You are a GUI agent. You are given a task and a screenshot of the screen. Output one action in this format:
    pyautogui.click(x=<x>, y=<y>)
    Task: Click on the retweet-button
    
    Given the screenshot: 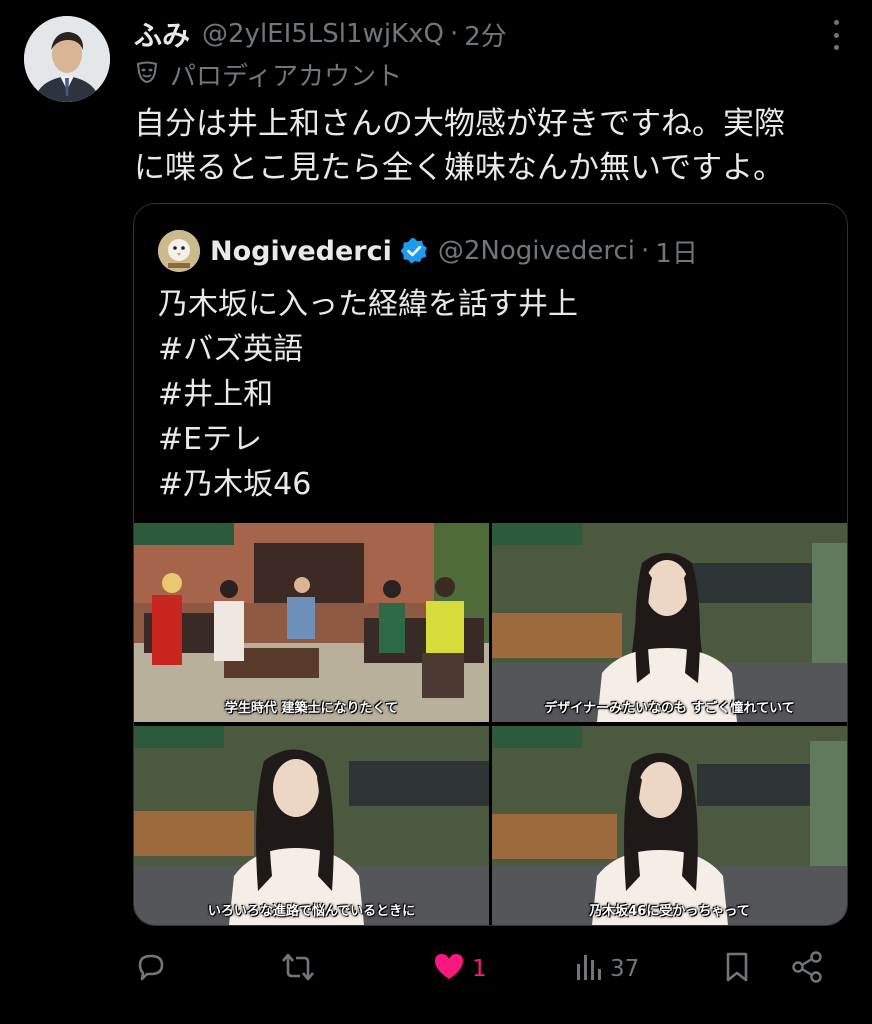 What is the action you would take?
    pyautogui.click(x=298, y=969)
    